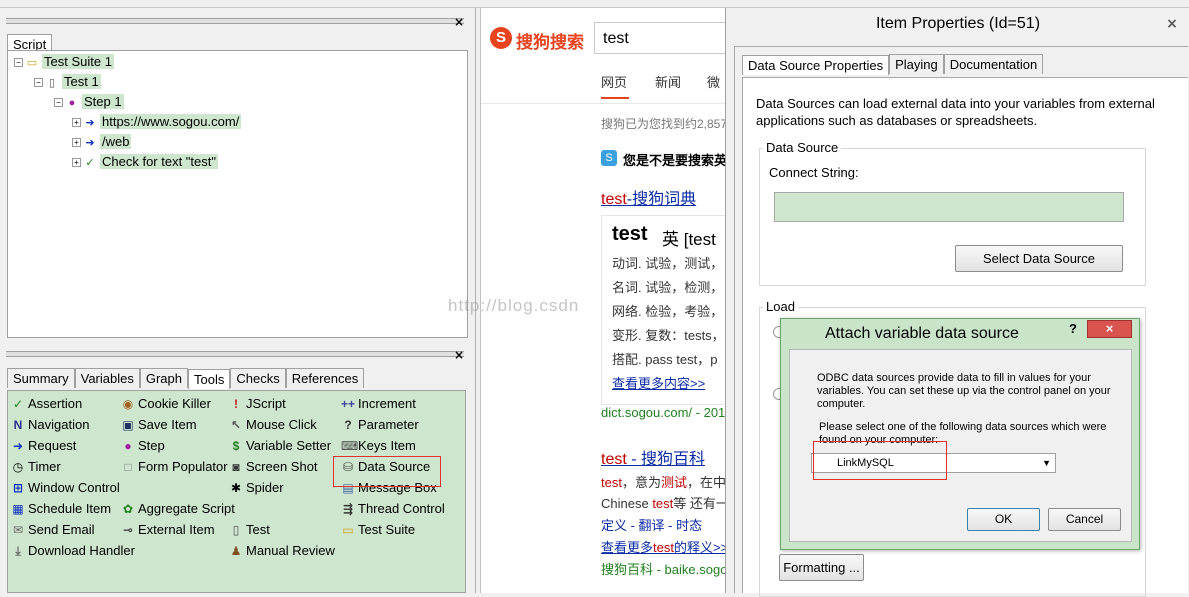  What do you see at coordinates (158, 425) in the screenshot?
I see `tool-save-item: ▣ Save Item` at bounding box center [158, 425].